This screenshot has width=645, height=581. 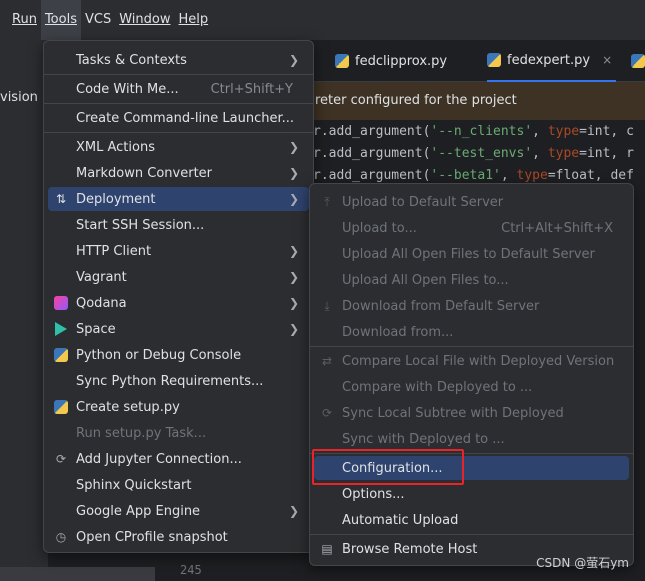 I want to click on menu-item-download-default: ⤓ Download from Default Server, so click(x=471, y=306).